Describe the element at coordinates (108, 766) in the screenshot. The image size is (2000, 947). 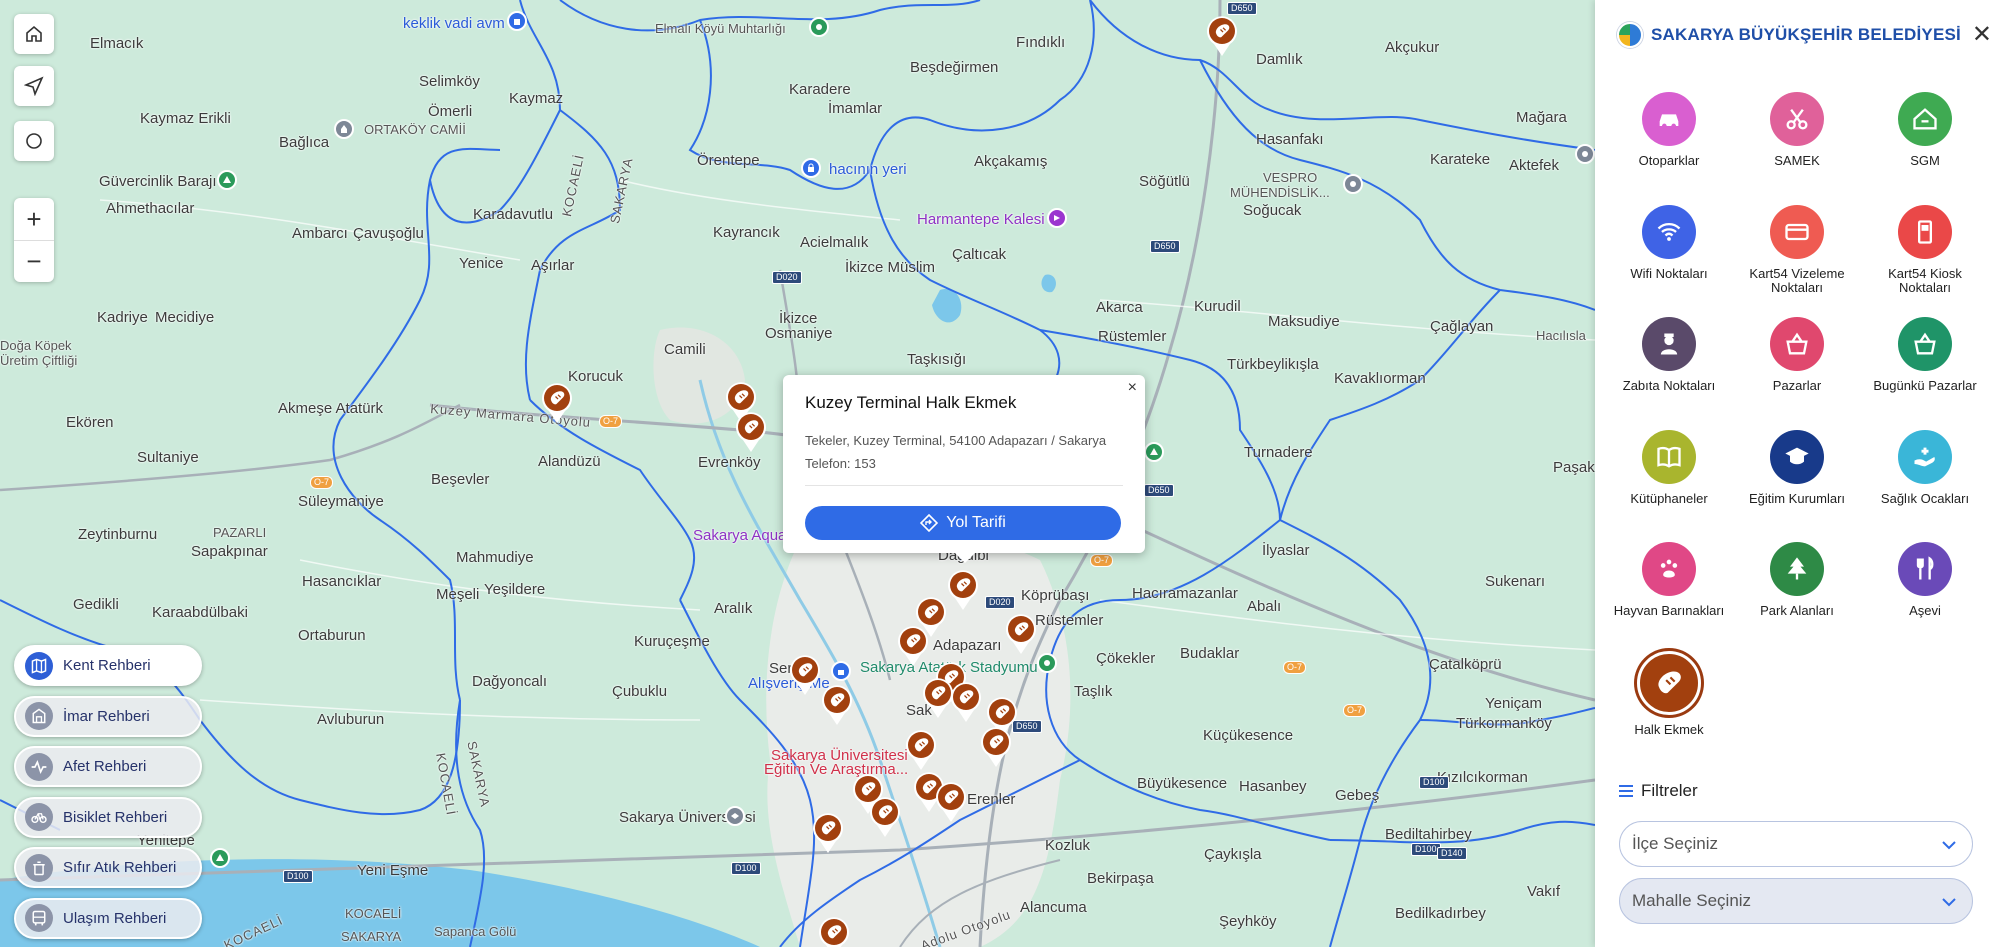
I see `guide-chip-pulse: Afet Rehberi` at that location.